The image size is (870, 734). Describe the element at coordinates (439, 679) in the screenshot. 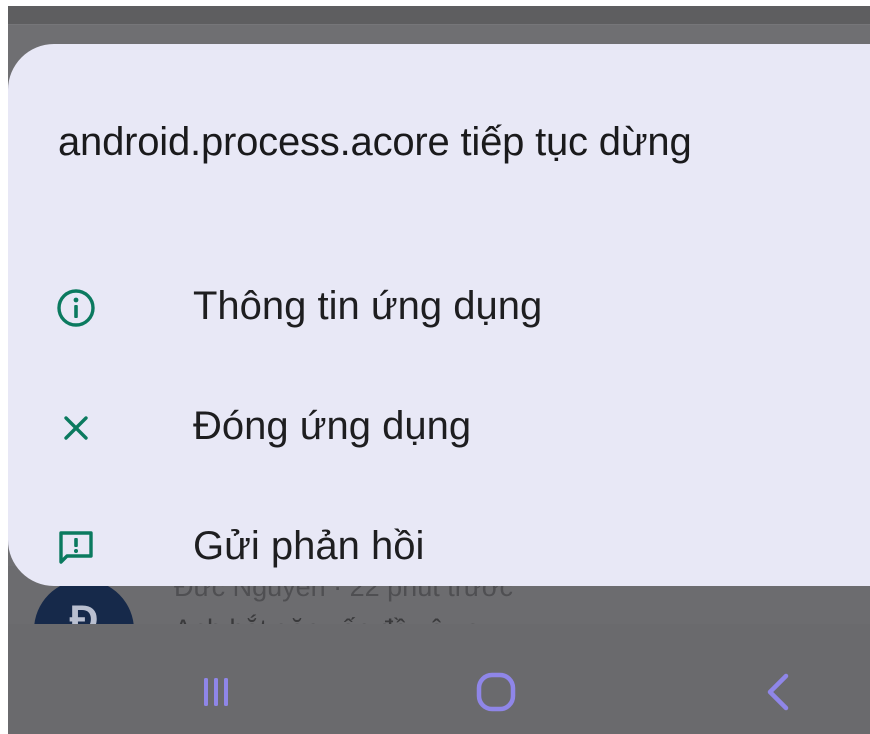

I see `navigation-bar` at that location.